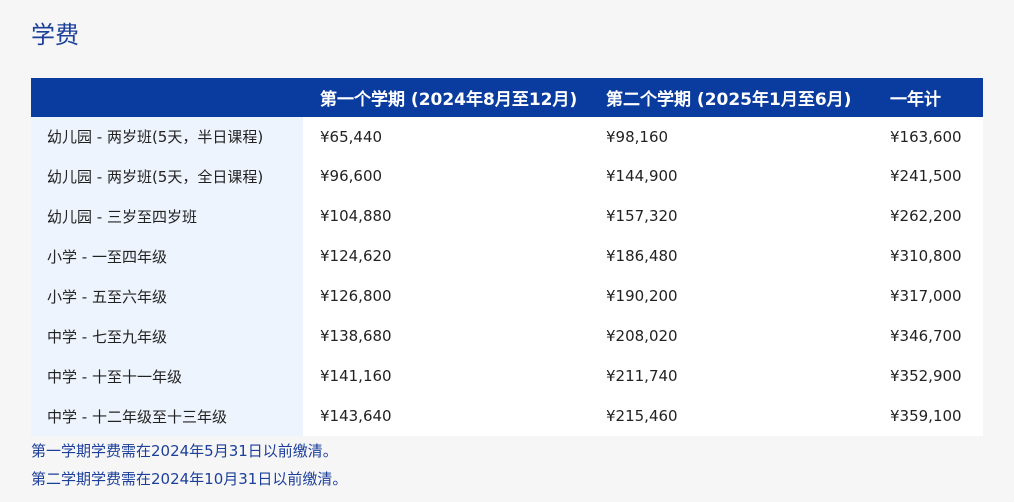 This screenshot has width=1014, height=502. I want to click on term1-fee-cell: ¥141,160, so click(449, 376).